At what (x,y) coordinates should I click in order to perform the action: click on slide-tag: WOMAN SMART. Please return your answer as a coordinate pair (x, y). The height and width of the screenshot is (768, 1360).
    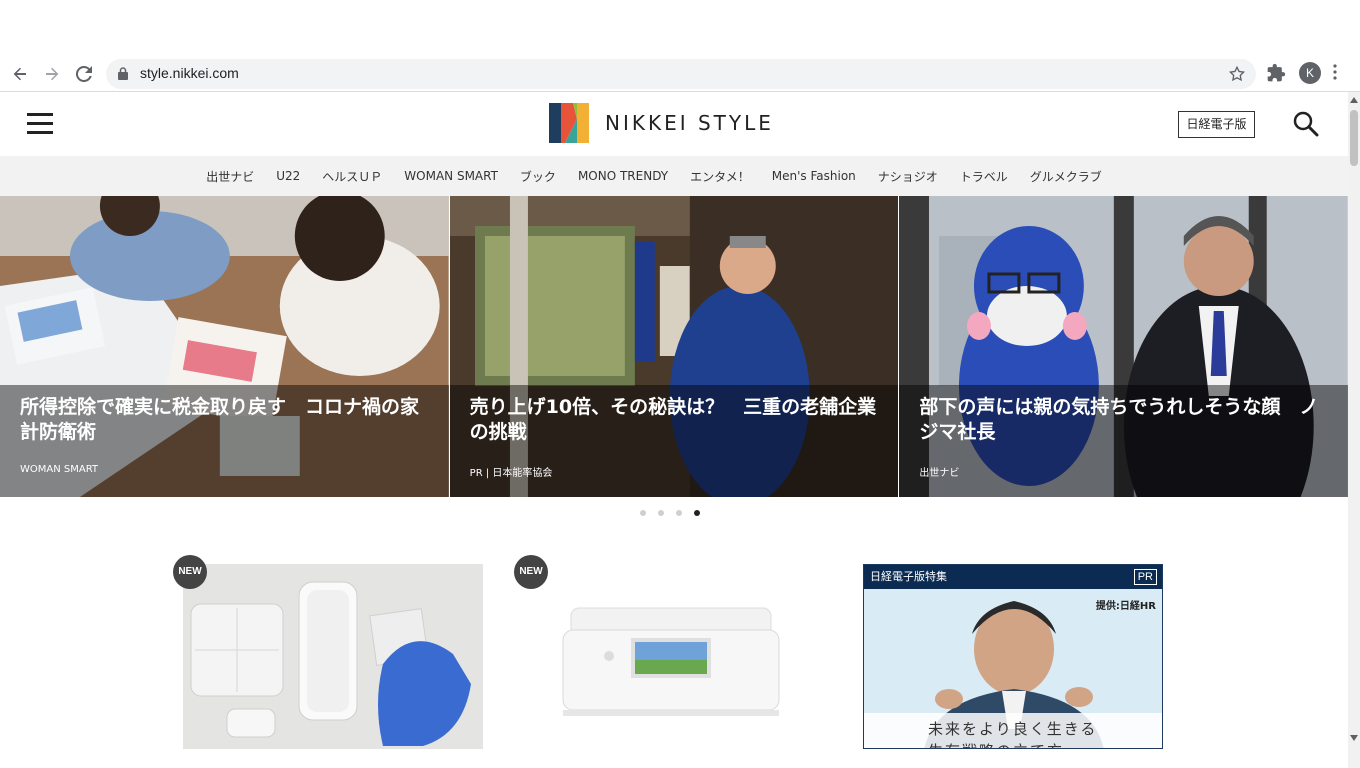
    Looking at the image, I should click on (59, 469).